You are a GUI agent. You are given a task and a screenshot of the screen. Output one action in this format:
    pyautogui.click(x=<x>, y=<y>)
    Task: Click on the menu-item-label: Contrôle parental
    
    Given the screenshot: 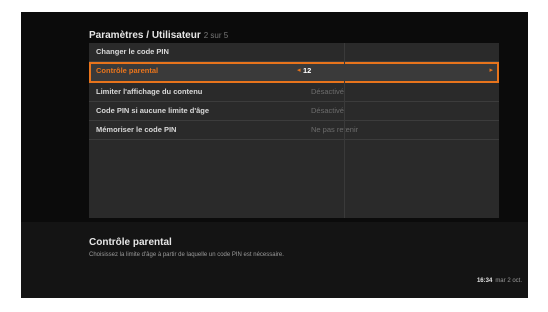 What is the action you would take?
    pyautogui.click(x=127, y=70)
    